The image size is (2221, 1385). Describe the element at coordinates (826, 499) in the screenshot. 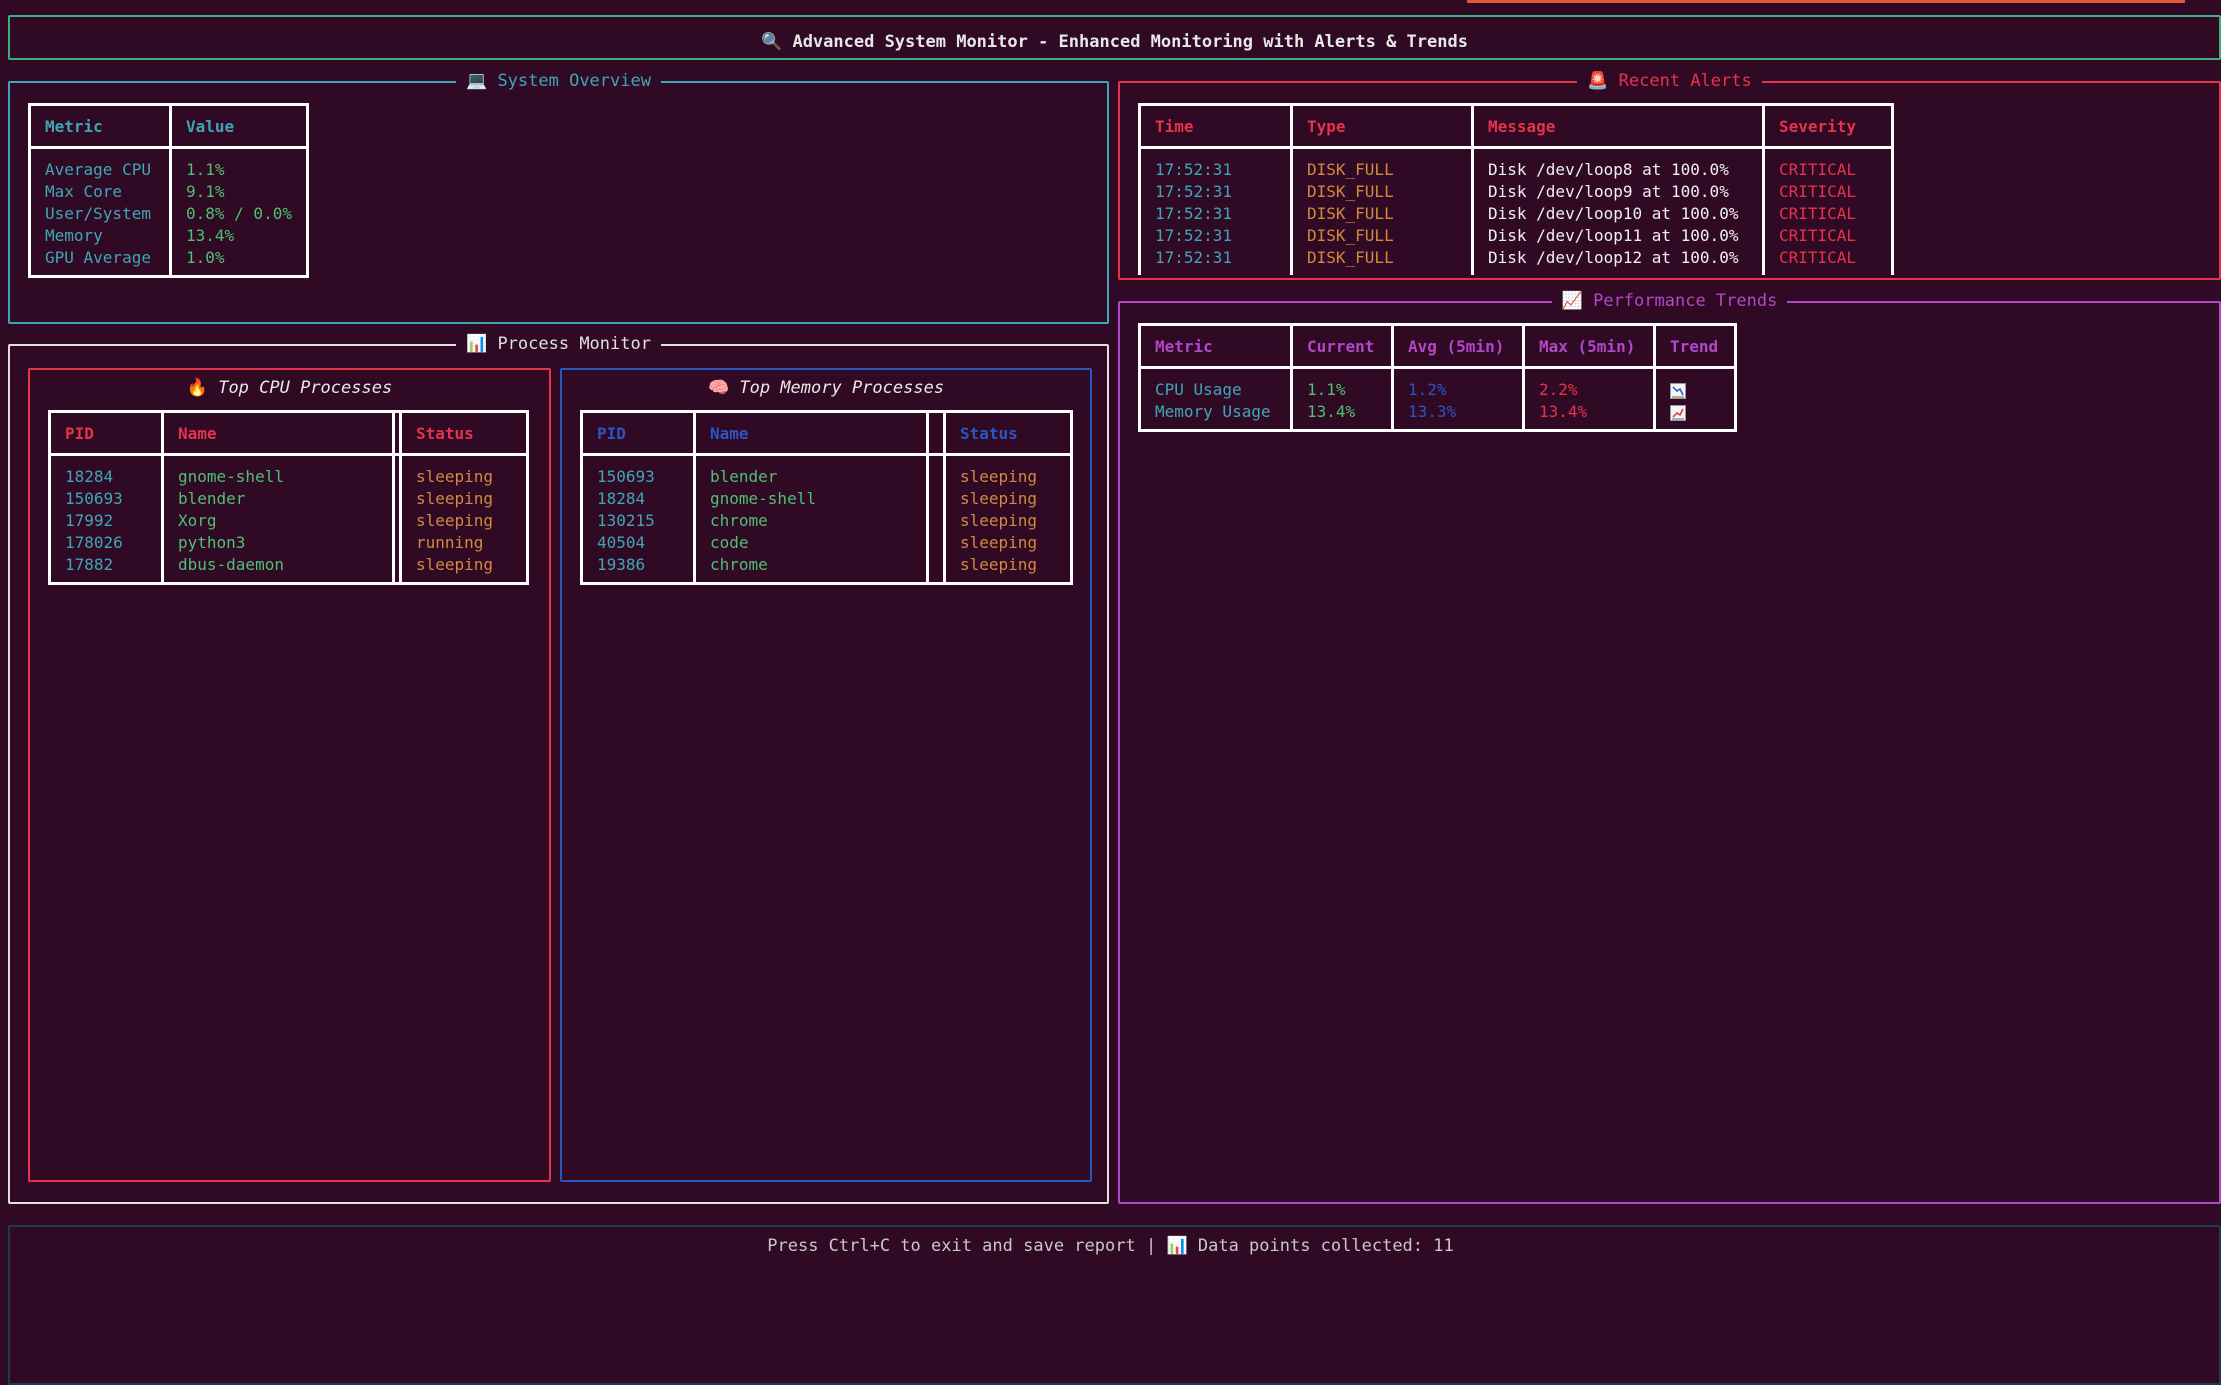

I see `table-row: 18284 gnome-shell sleeping` at that location.